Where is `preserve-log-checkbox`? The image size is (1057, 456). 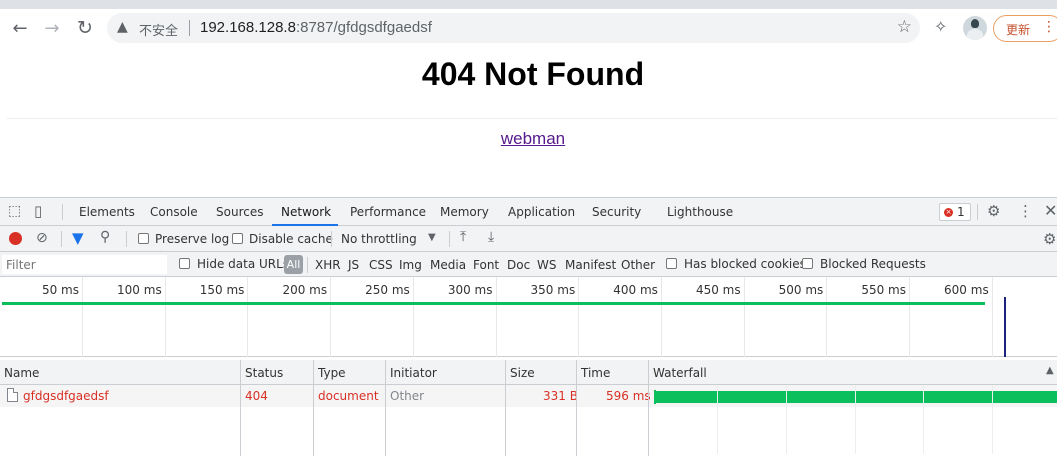 preserve-log-checkbox is located at coordinates (143, 238).